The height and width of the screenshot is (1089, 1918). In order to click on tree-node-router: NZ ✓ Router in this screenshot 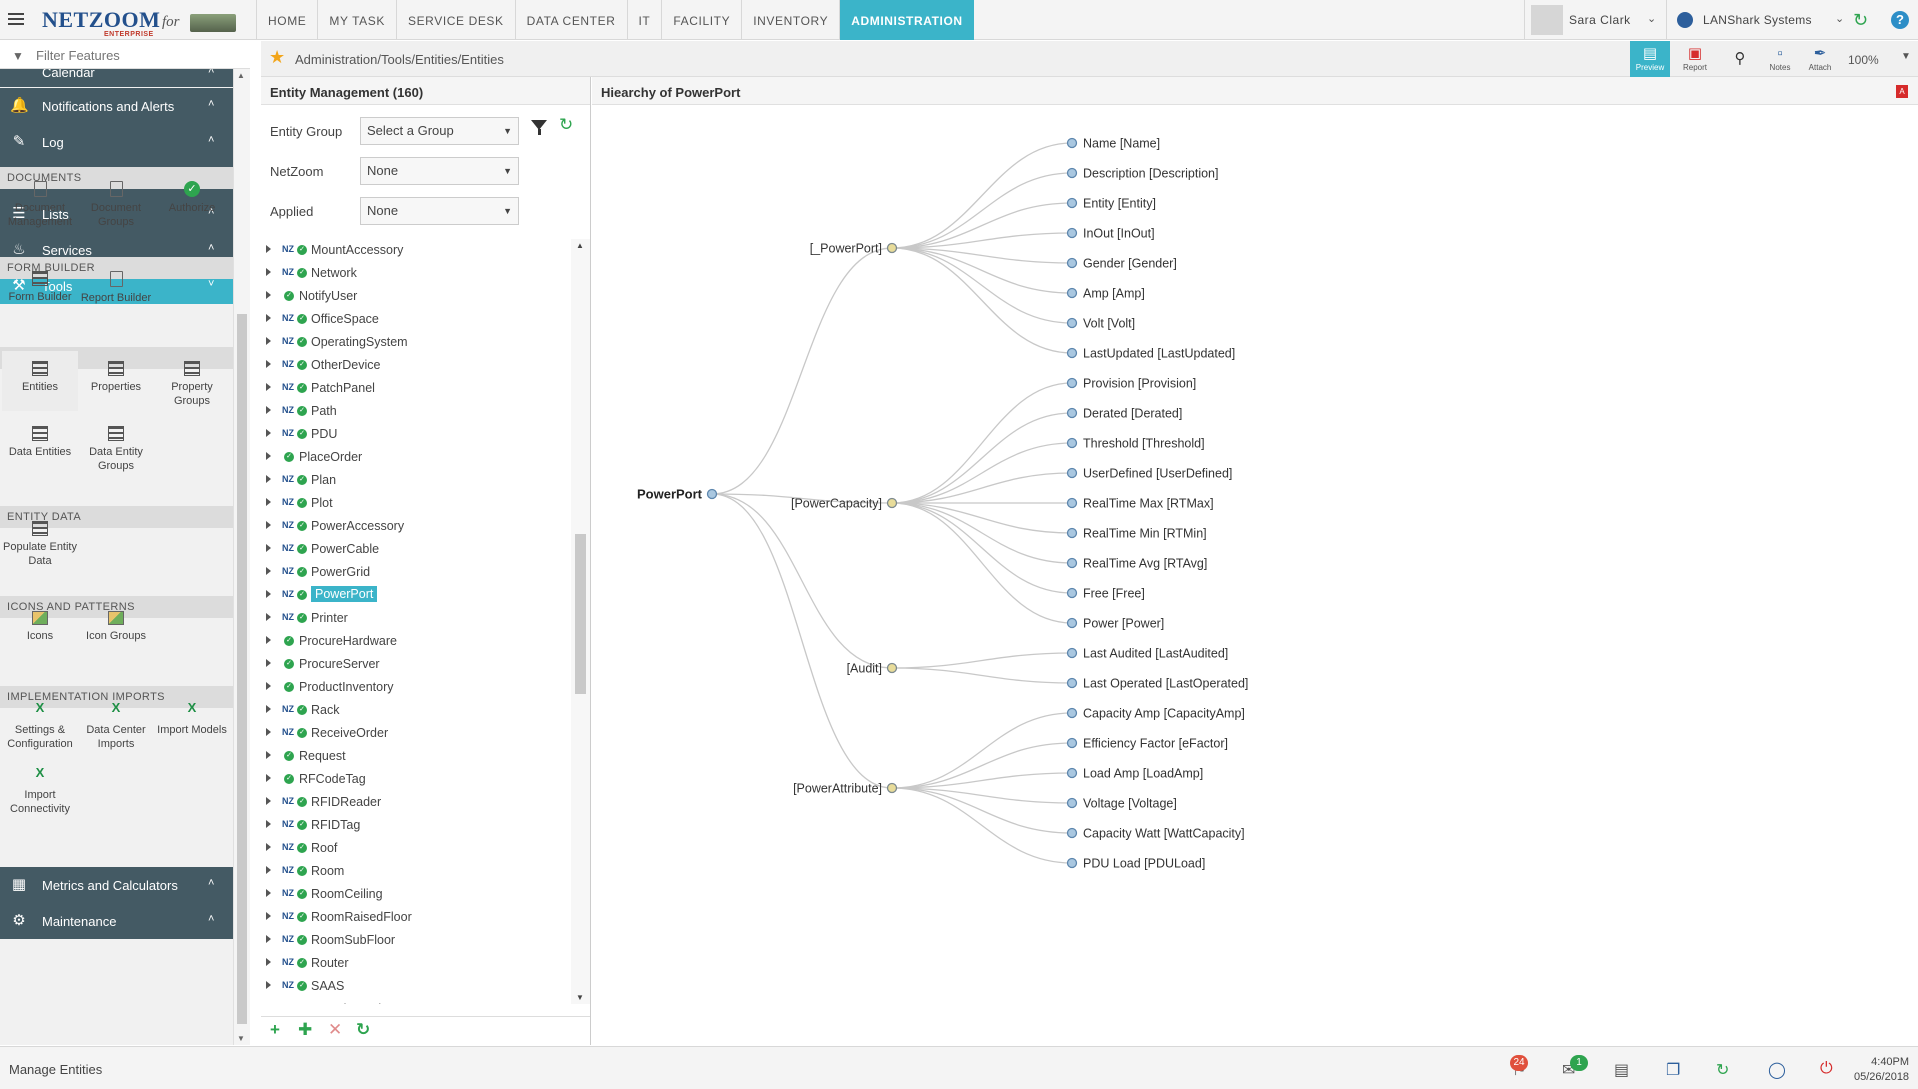, I will do `click(416, 963)`.